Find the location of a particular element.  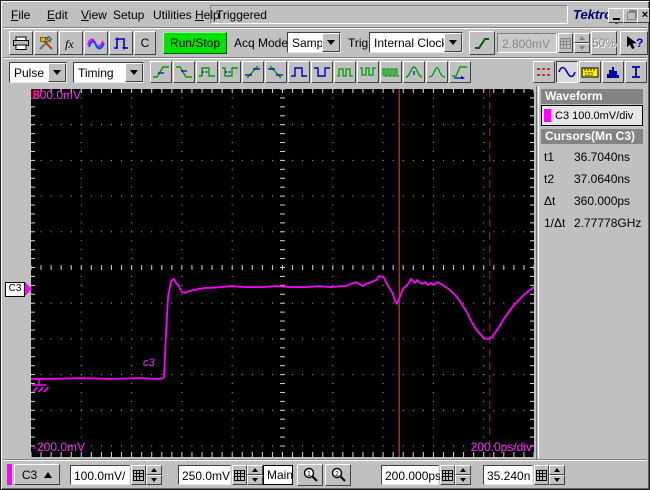

meas-delay-button is located at coordinates (460, 72).